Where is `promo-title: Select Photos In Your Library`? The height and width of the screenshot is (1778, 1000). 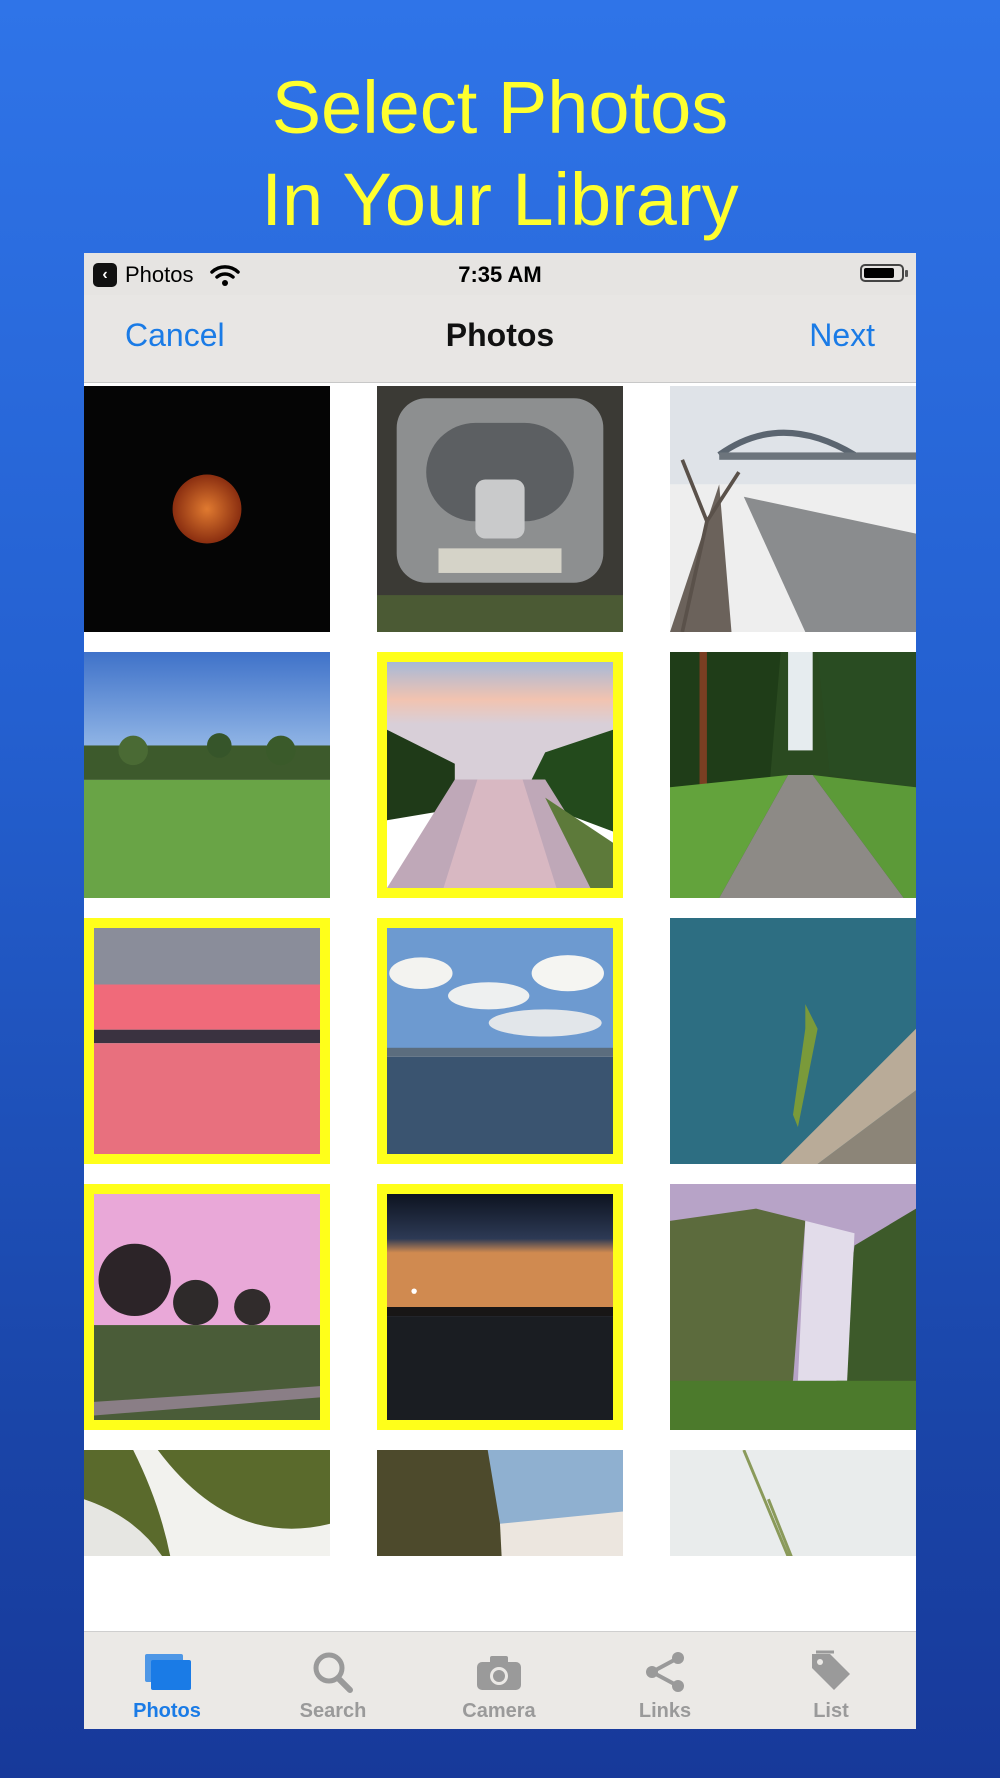
promo-title: Select Photos In Your Library is located at coordinates (500, 154).